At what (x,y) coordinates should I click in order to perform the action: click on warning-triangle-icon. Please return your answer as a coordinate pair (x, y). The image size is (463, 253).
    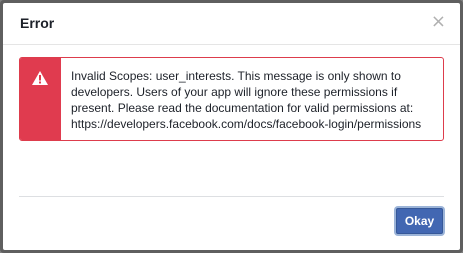
    Looking at the image, I should click on (40, 78).